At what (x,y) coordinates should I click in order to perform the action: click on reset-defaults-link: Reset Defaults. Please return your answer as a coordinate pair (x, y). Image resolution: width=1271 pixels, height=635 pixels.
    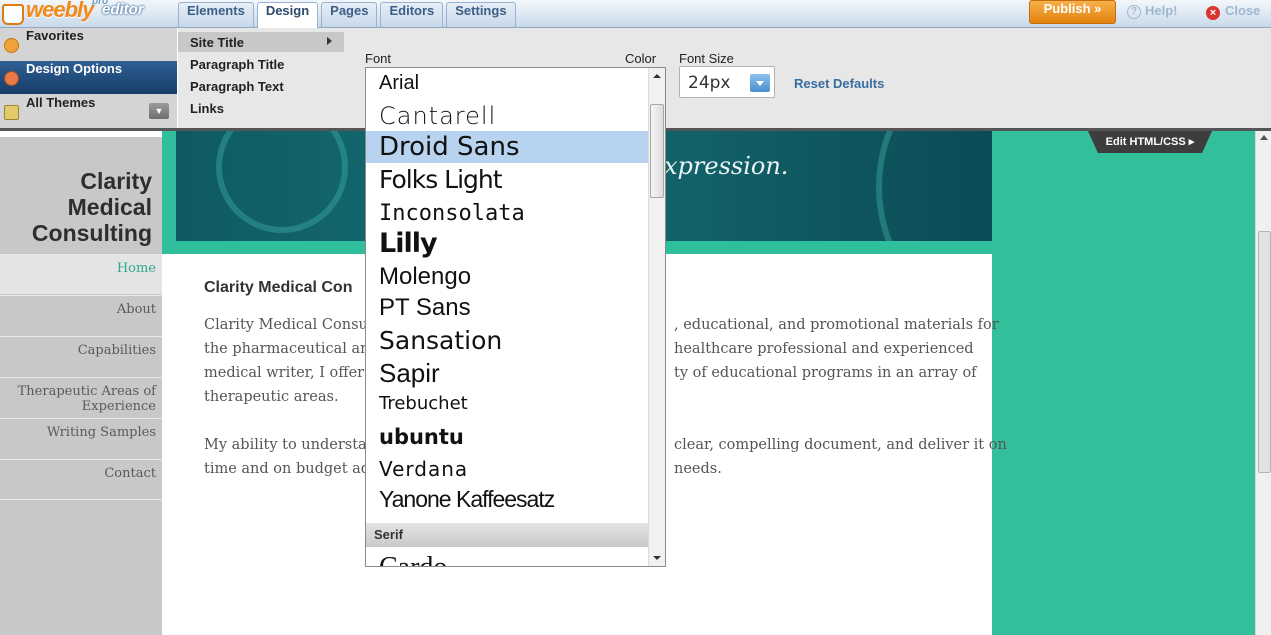
    Looking at the image, I should click on (839, 83).